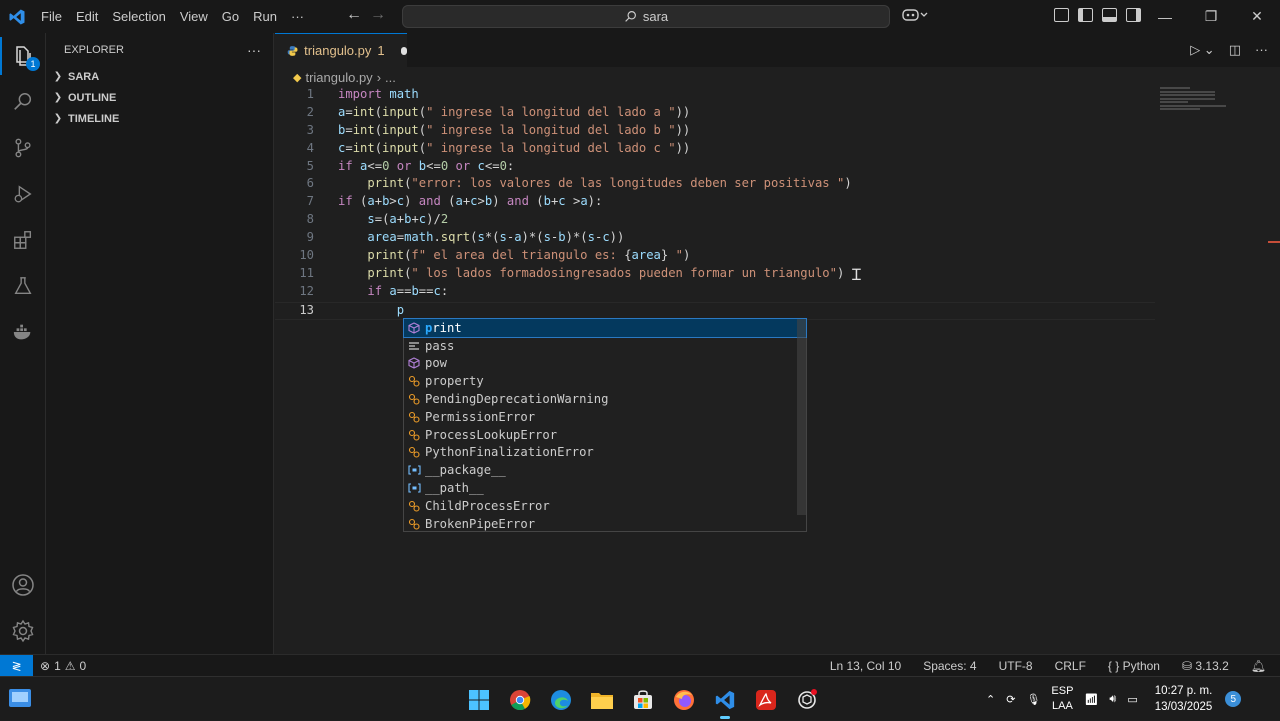 Image resolution: width=1280 pixels, height=721 pixels. What do you see at coordinates (310, 237) in the screenshot?
I see `line-number: 9` at bounding box center [310, 237].